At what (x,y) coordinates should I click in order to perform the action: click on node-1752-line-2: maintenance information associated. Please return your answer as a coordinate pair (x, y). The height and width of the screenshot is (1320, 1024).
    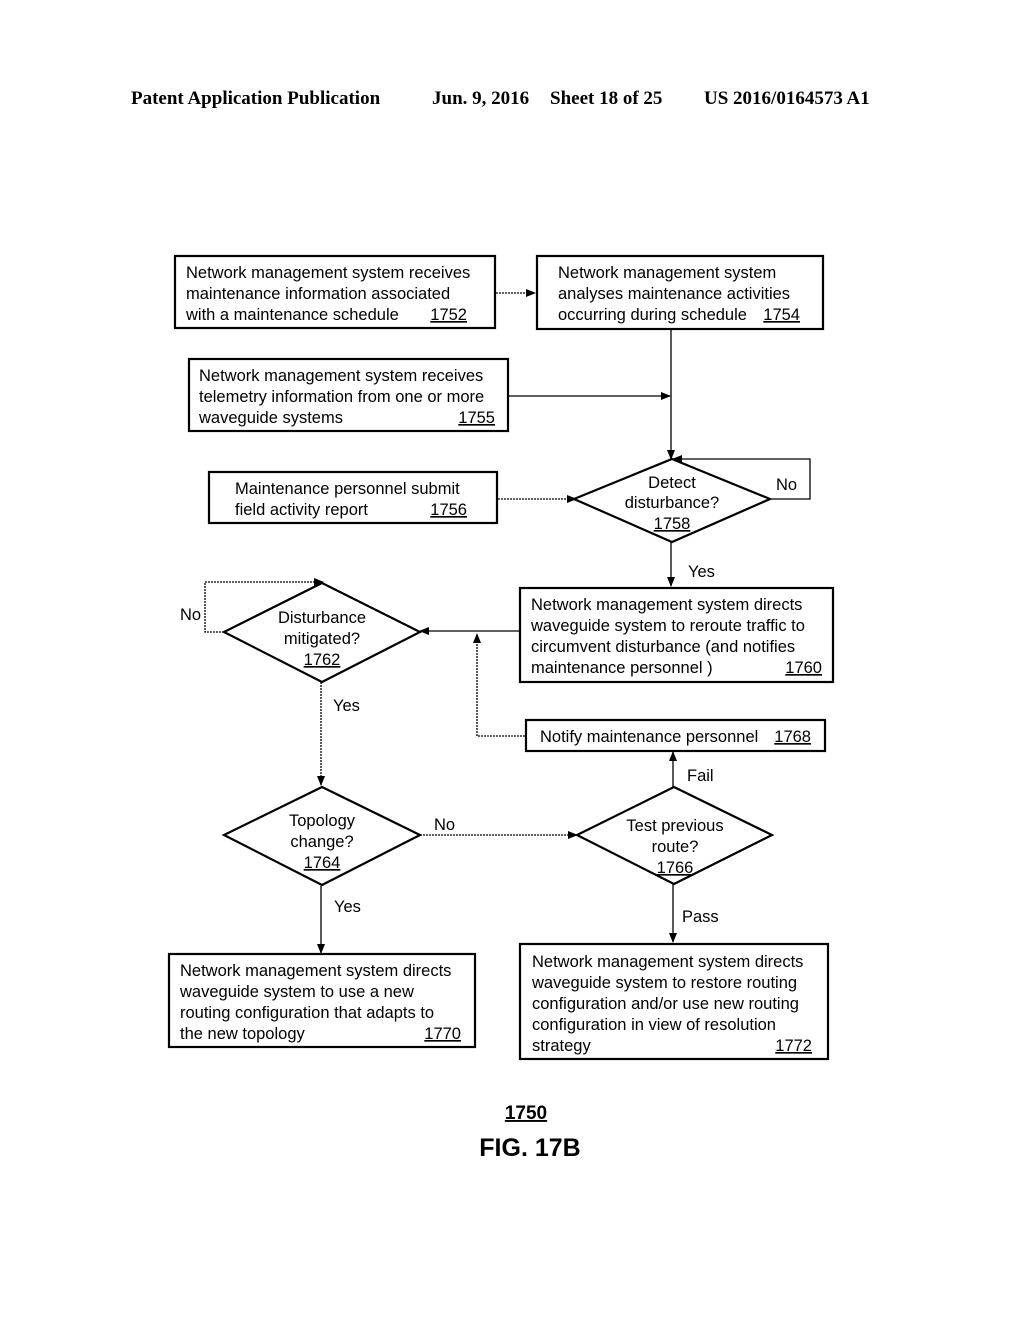
    Looking at the image, I should click on (318, 294).